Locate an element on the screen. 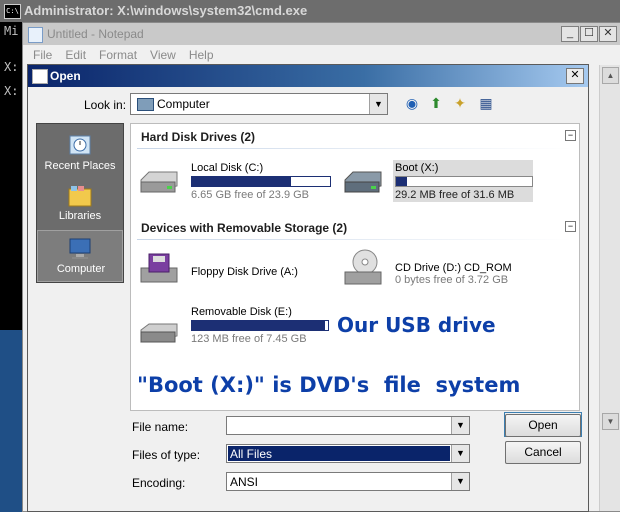 The image size is (620, 512). dialog-close-button: ✕ is located at coordinates (575, 76).